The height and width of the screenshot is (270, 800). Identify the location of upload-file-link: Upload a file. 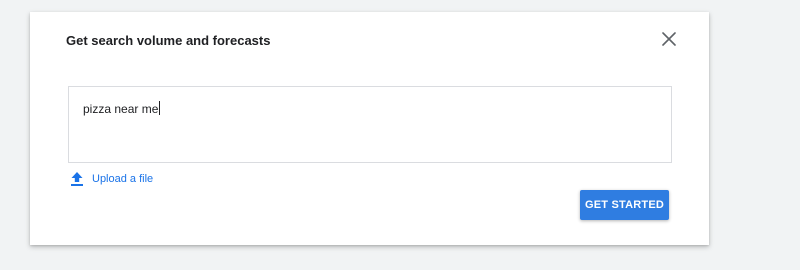
(111, 179).